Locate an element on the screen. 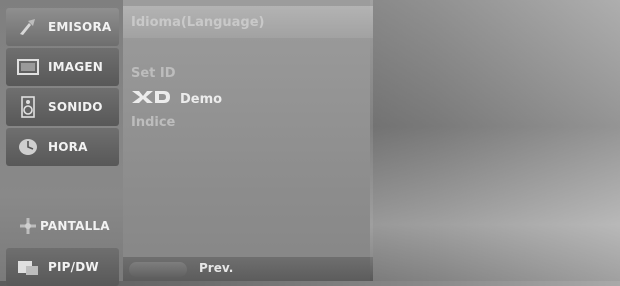 This screenshot has height=286, width=620. menu-item-hora: HORA is located at coordinates (62, 147).